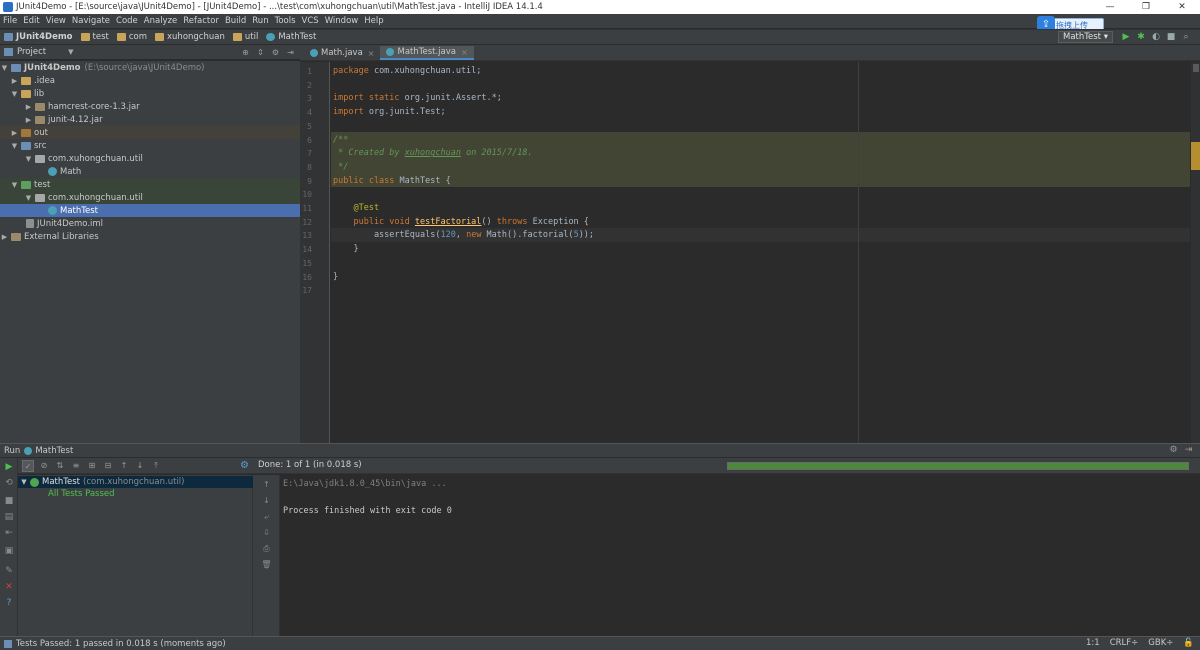  I want to click on caret-position: 1:1, so click(1093, 643).